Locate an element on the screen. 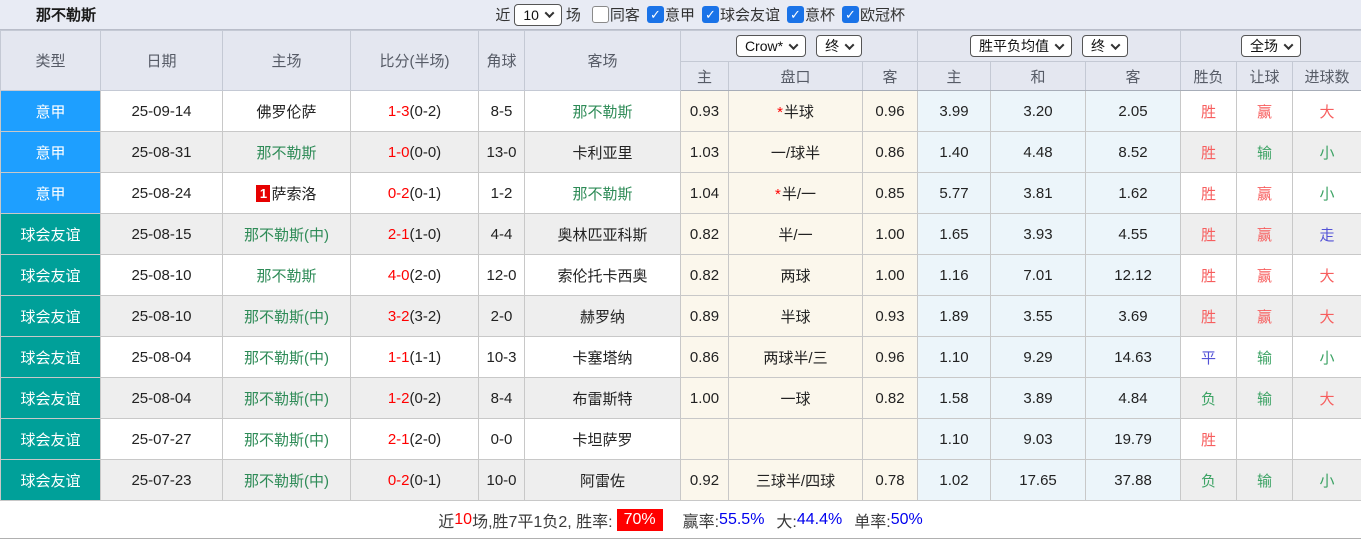  filter-checkbox-champions-league: ✓ is located at coordinates (850, 14).